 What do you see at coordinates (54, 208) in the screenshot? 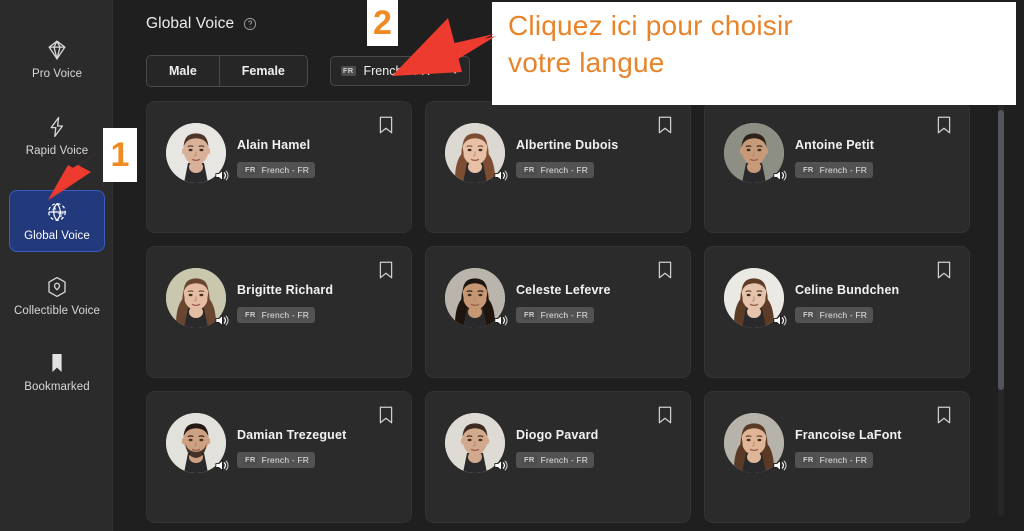
I see `svg-text: A` at bounding box center [54, 208].